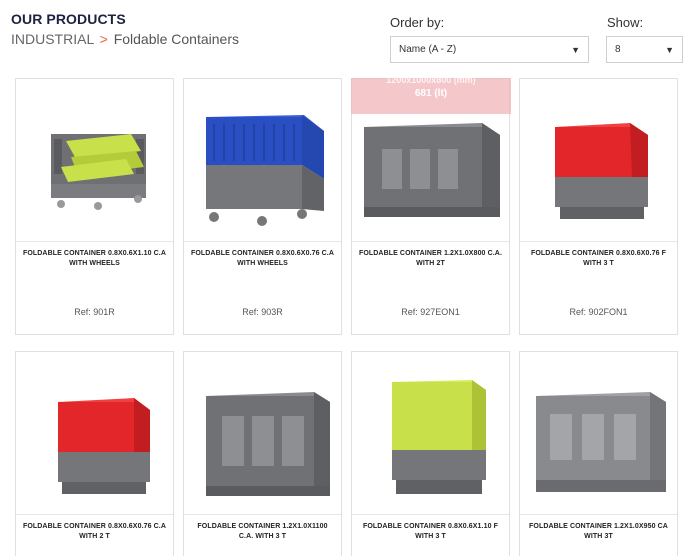  I want to click on product-ref: Ref: 903R, so click(262, 312).